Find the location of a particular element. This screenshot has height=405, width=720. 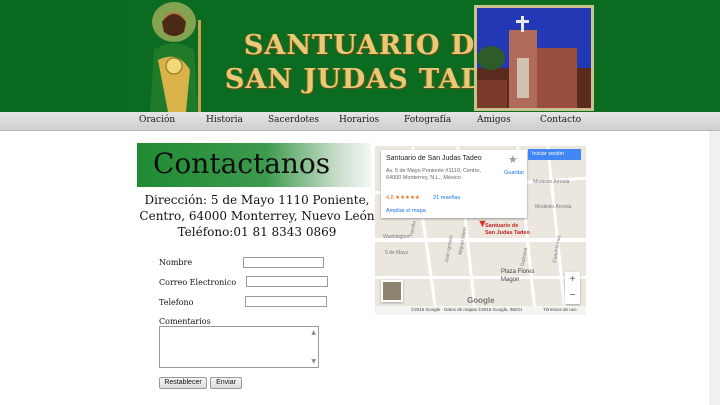

nav-item-contacto: Contacto is located at coordinates (560, 120).